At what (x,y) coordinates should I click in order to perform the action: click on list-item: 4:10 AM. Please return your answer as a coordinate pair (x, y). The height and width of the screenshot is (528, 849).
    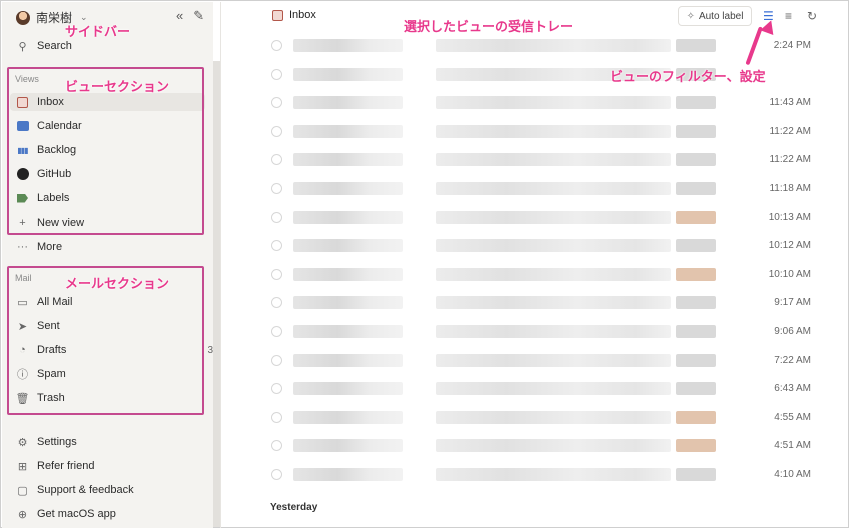
    Looking at the image, I should click on (546, 475).